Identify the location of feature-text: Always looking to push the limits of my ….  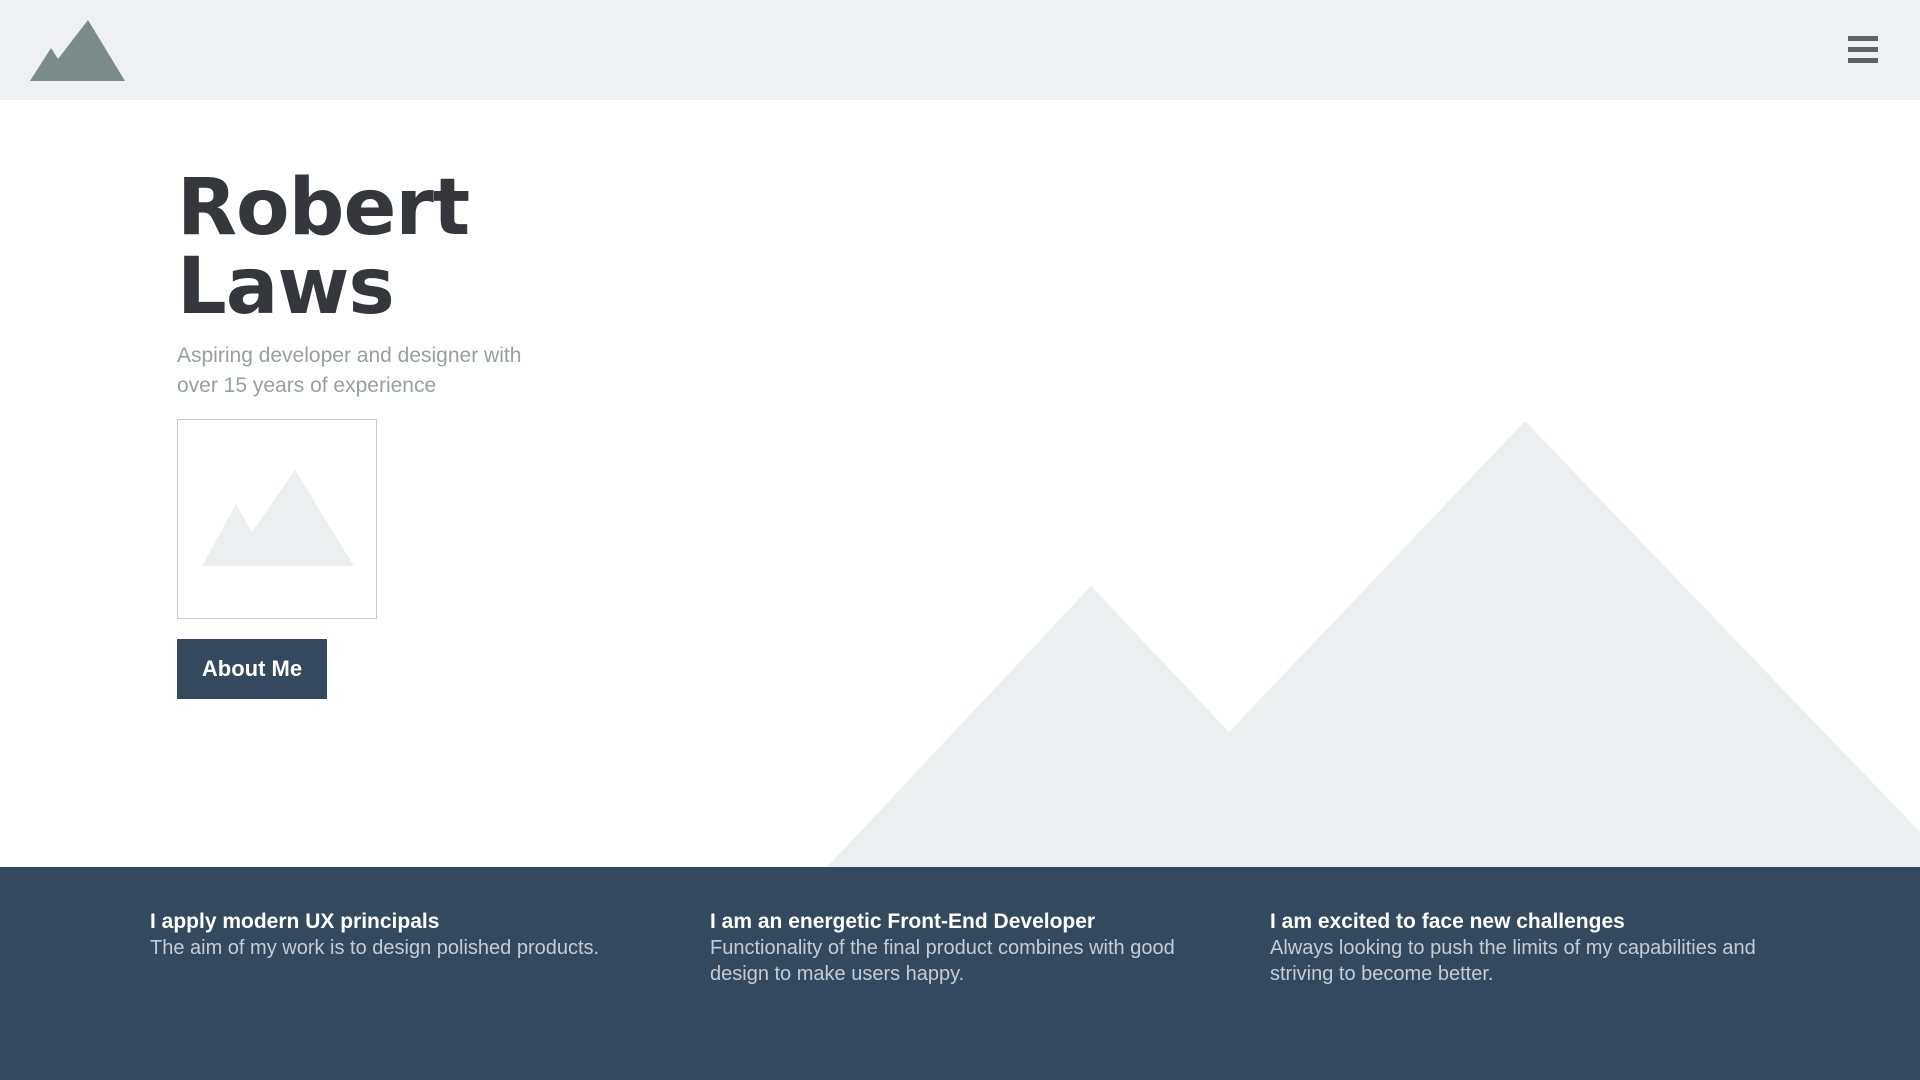
(1513, 961).